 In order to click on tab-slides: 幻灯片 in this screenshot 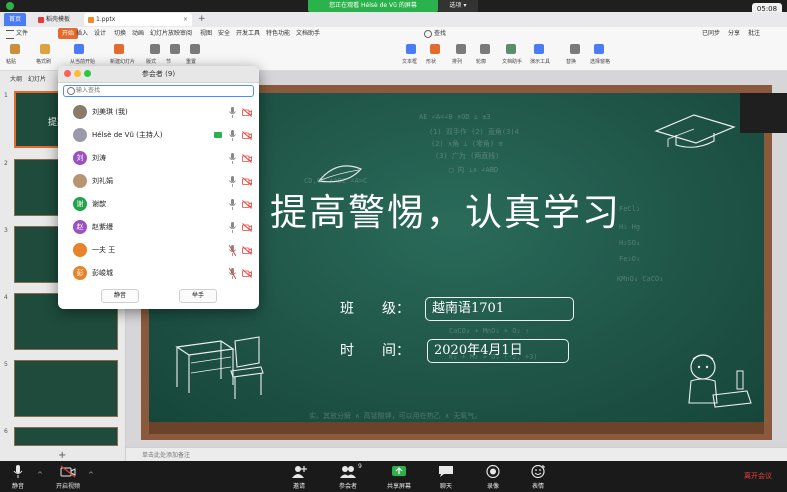, I will do `click(37, 79)`.